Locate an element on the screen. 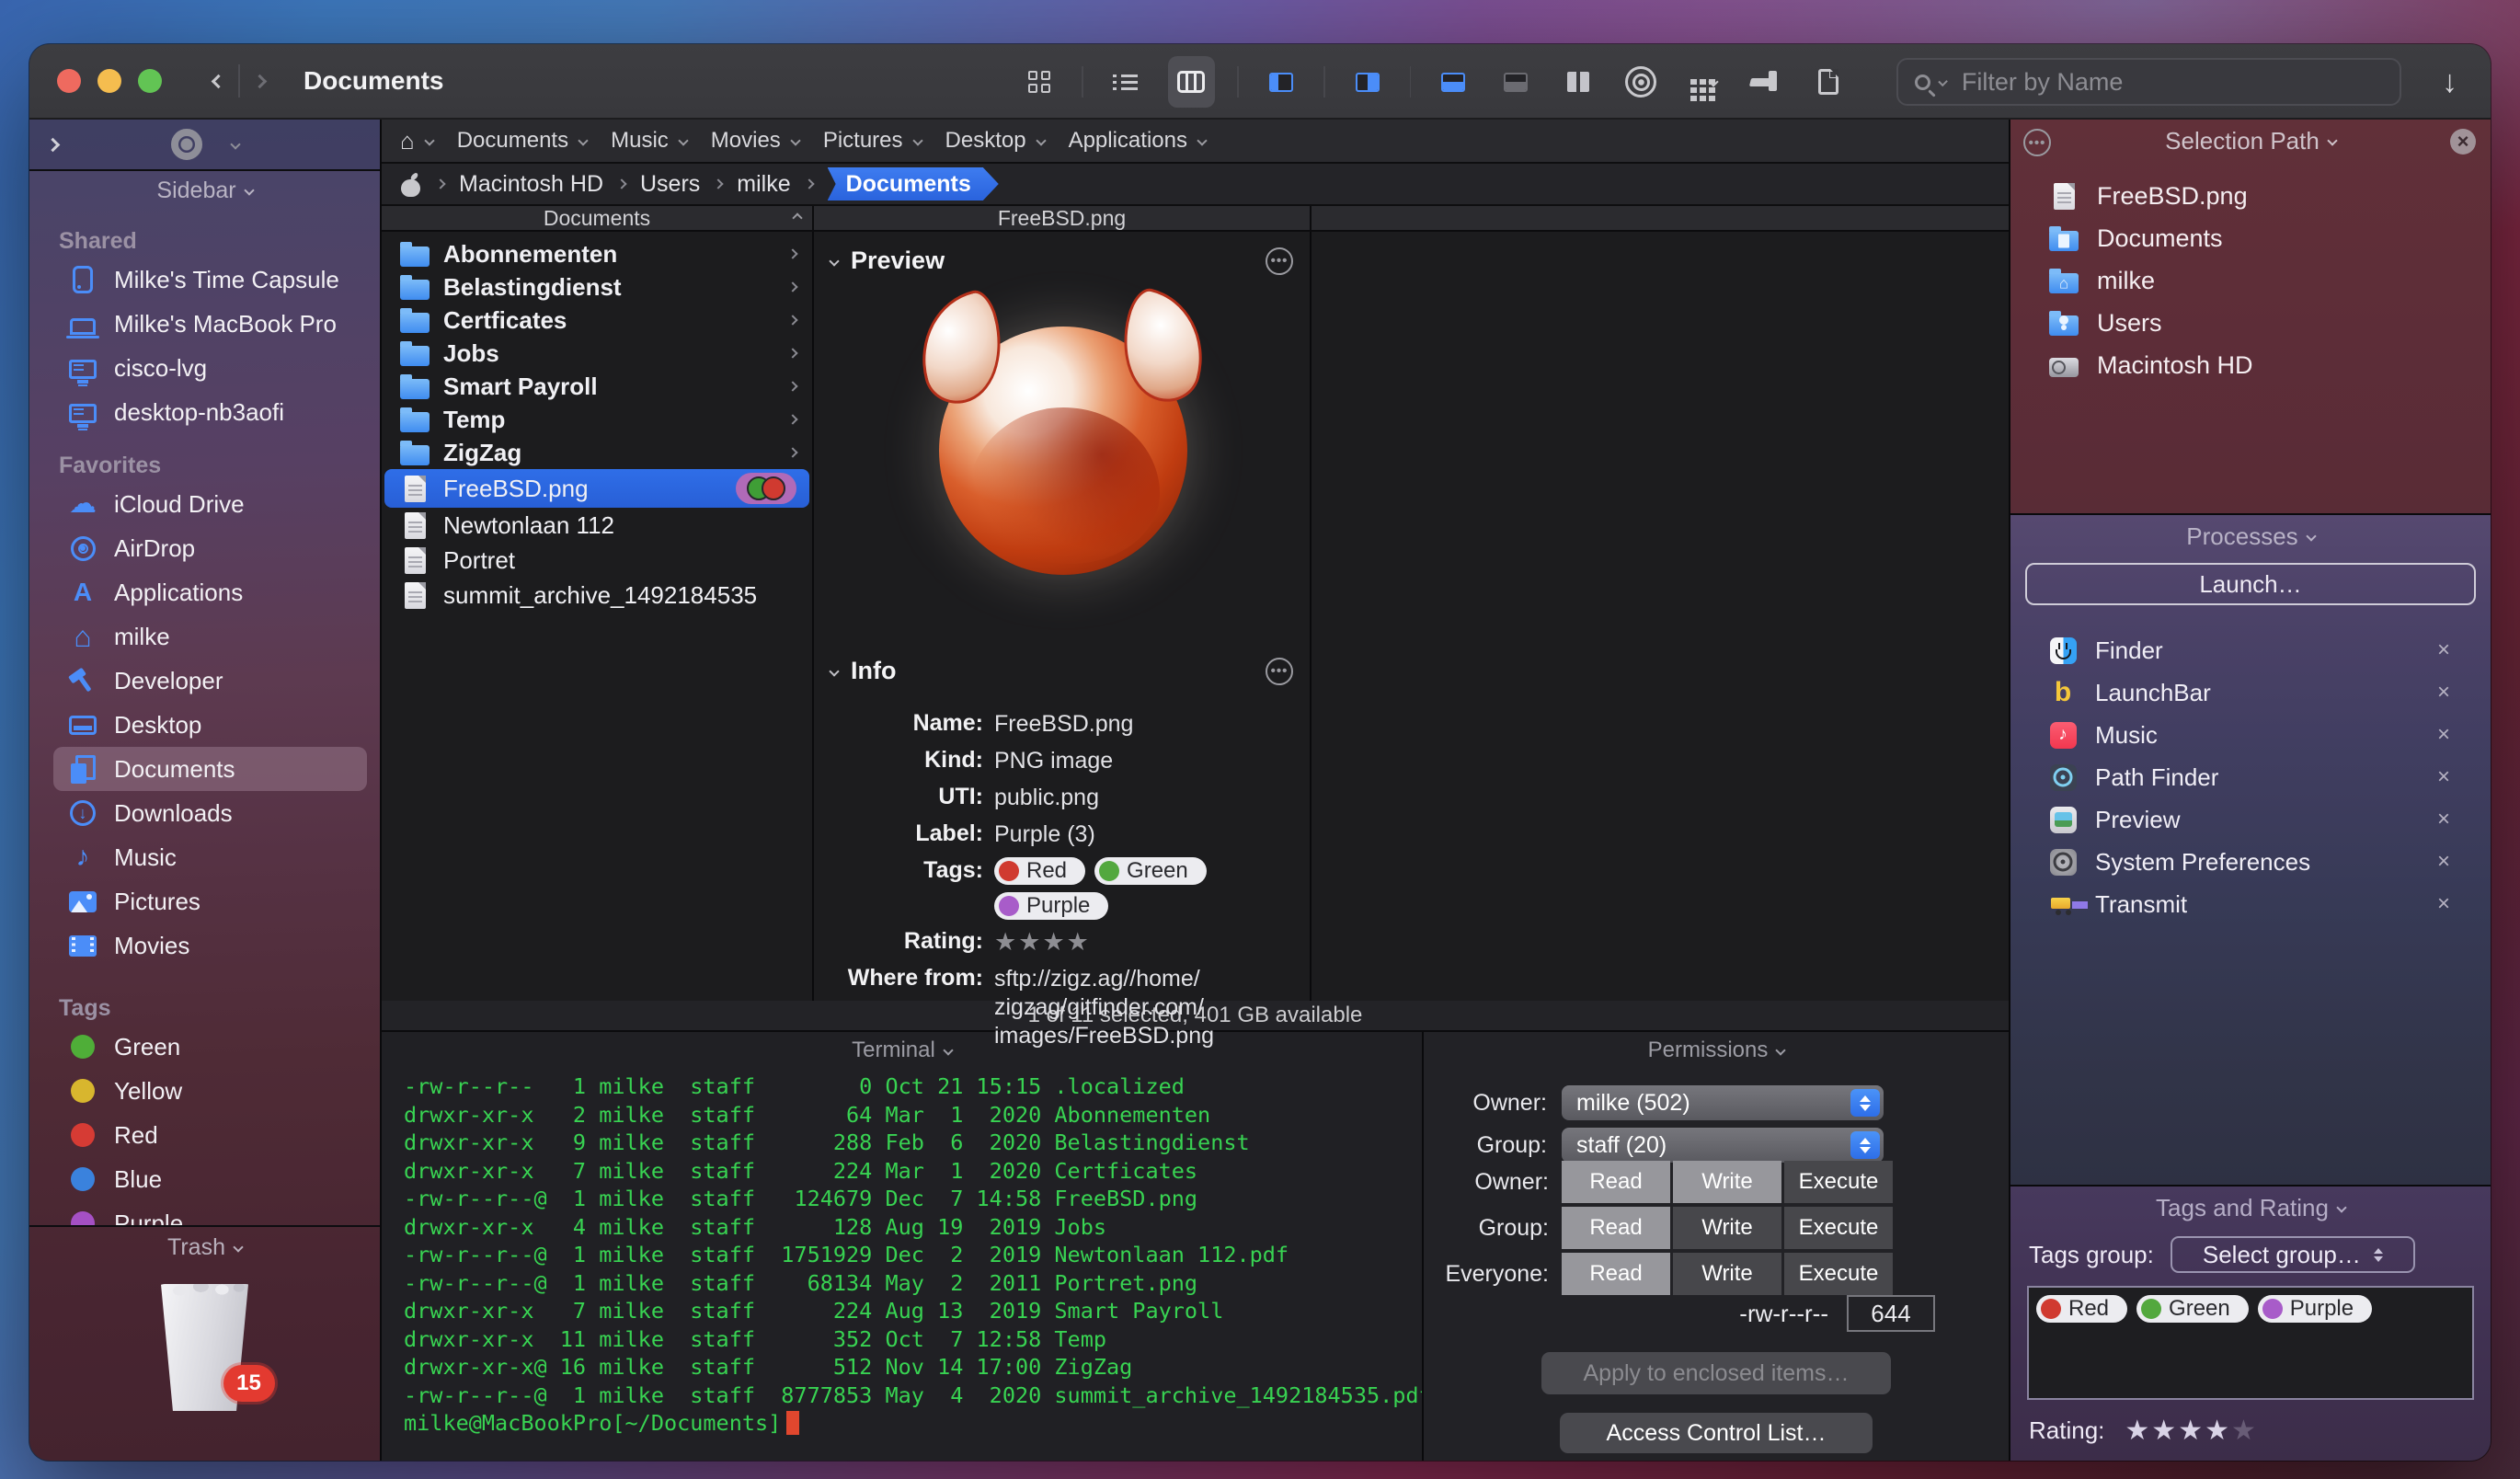 The image size is (2520, 1479). sidebar-item: ♪ Music is located at coordinates (210, 857).